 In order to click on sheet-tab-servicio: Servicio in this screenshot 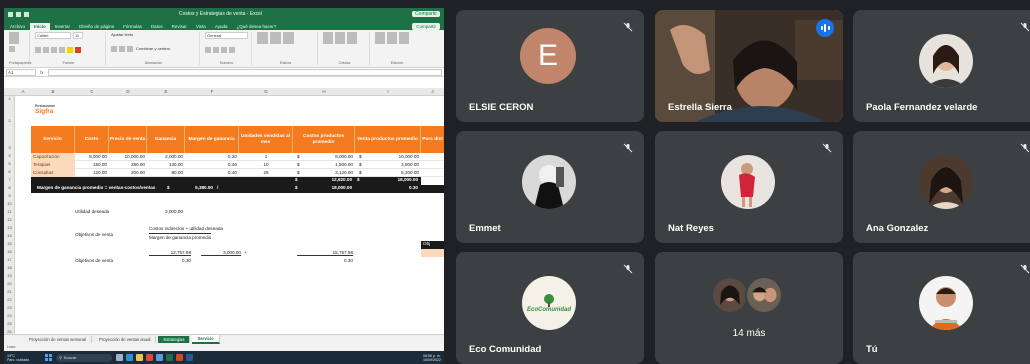, I will do `click(206, 339)`.